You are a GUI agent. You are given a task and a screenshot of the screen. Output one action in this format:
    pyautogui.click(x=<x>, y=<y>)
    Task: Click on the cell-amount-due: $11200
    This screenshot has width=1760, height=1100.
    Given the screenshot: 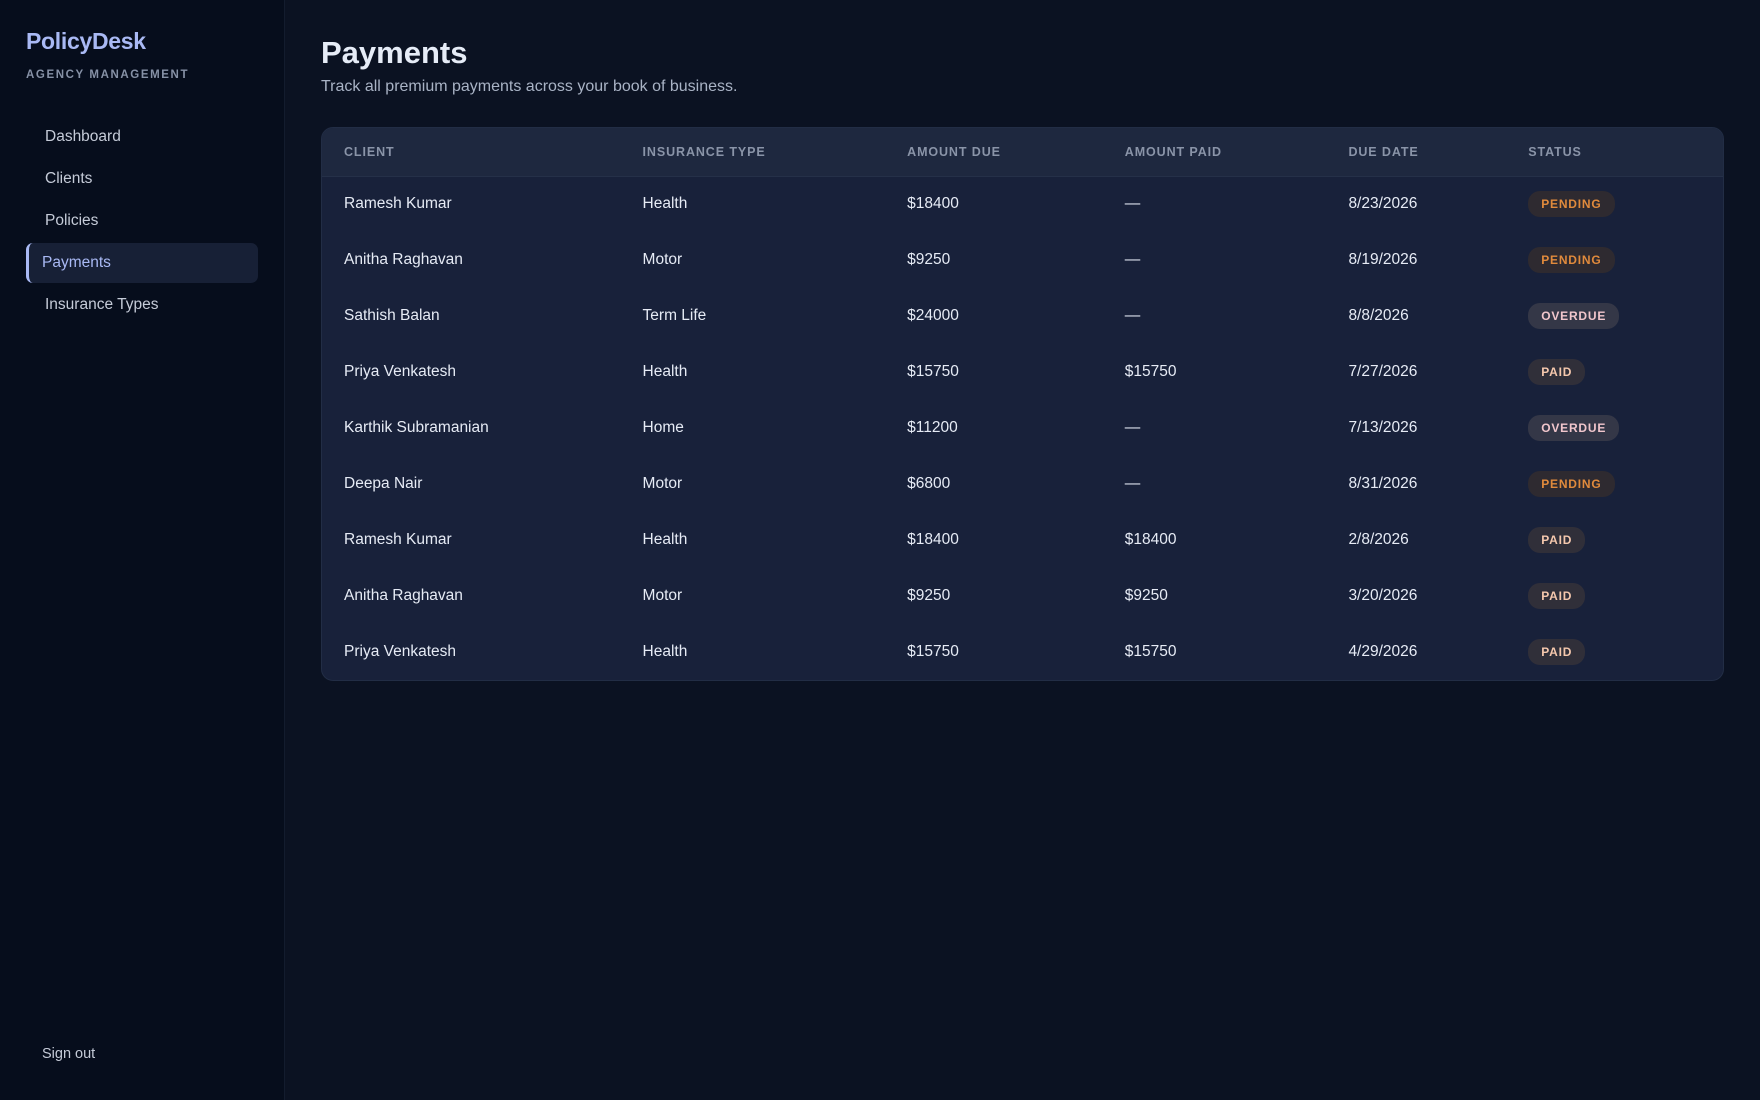 What is the action you would take?
    pyautogui.click(x=932, y=427)
    